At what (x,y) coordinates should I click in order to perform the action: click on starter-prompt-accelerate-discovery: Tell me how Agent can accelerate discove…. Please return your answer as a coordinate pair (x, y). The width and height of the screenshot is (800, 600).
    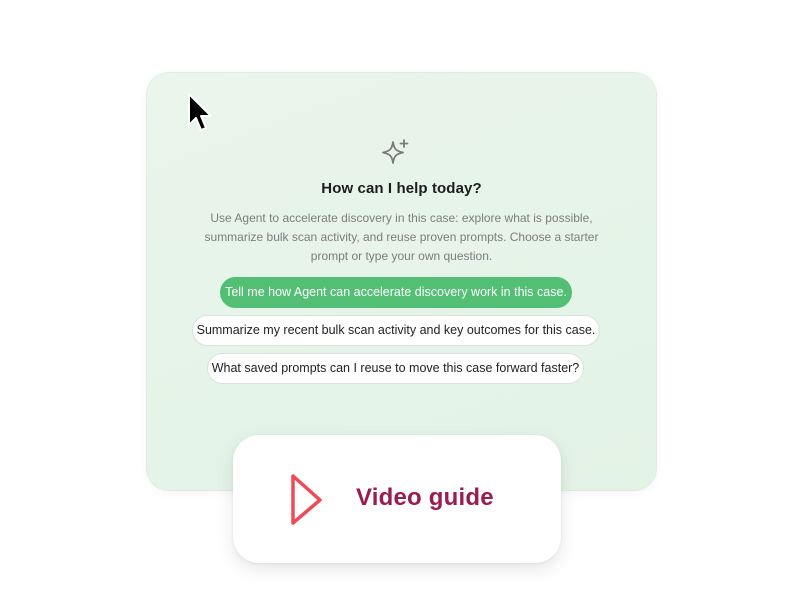
    Looking at the image, I should click on (396, 292).